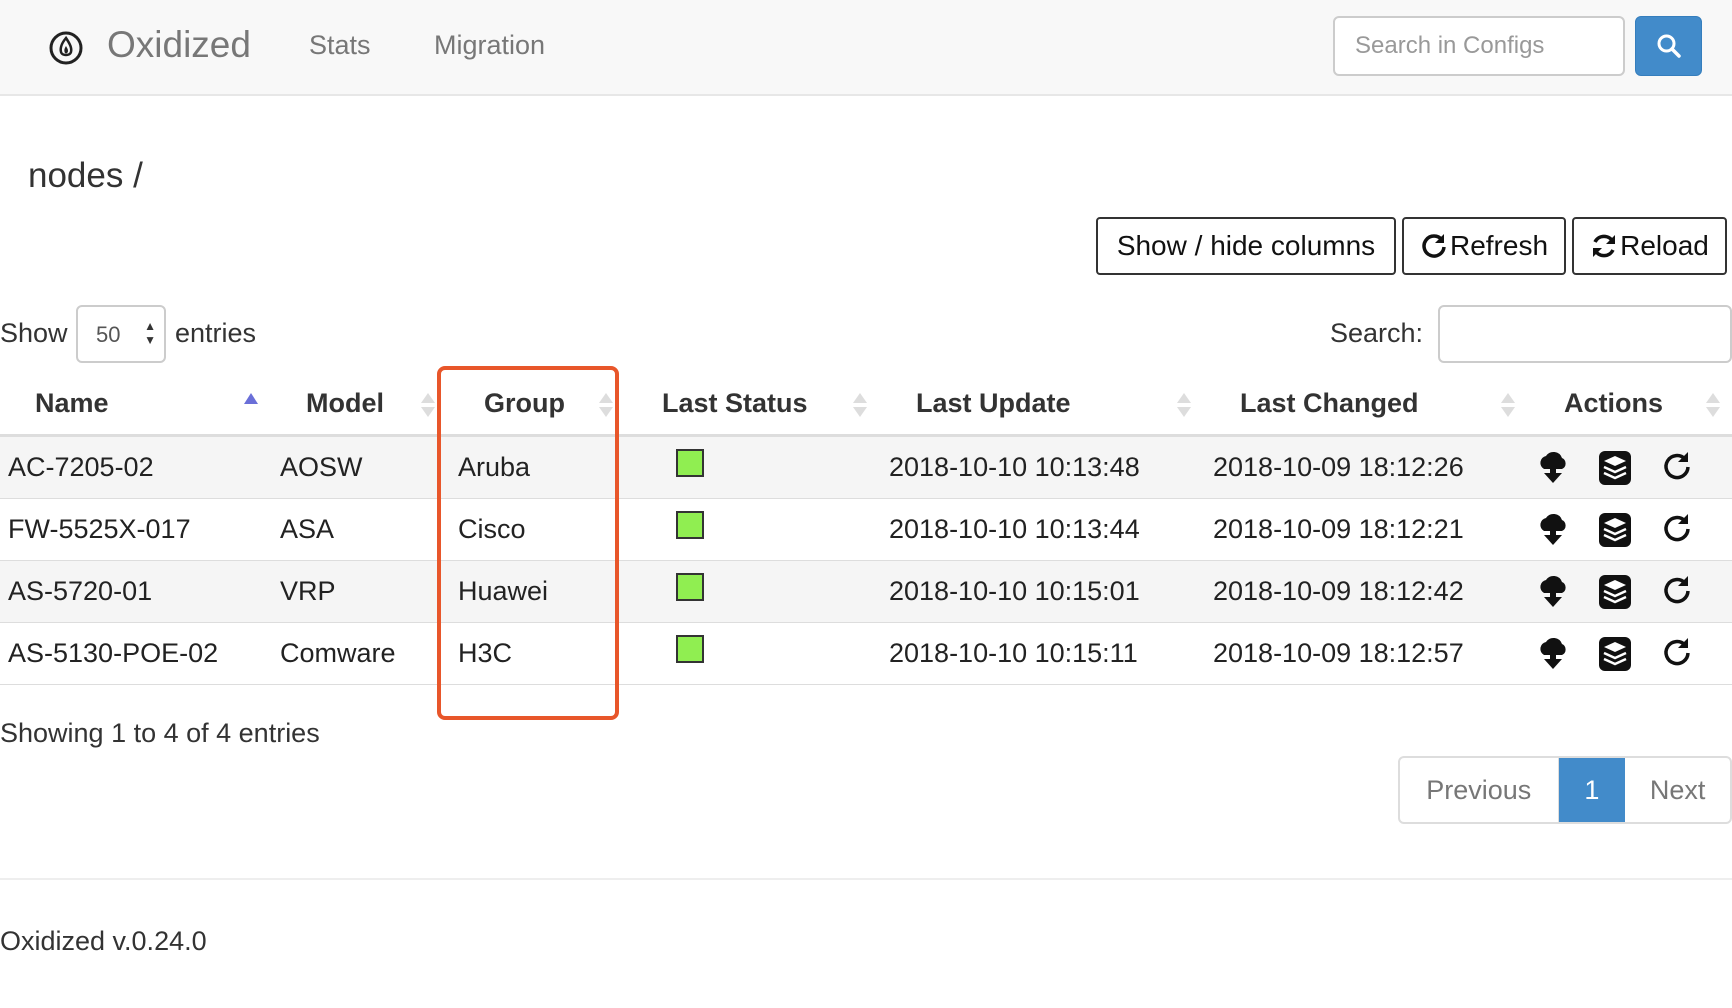 The height and width of the screenshot is (1008, 1732). Describe the element at coordinates (85, 175) in the screenshot. I see `page-title: nodes /` at that location.